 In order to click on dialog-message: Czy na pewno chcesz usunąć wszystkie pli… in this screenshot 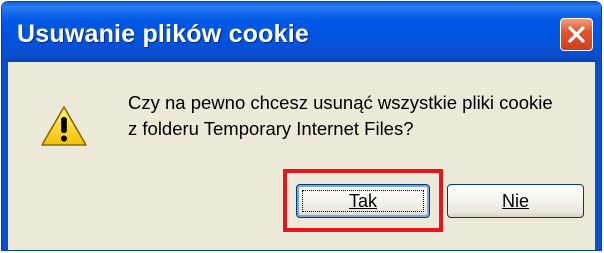, I will do `click(340, 116)`.